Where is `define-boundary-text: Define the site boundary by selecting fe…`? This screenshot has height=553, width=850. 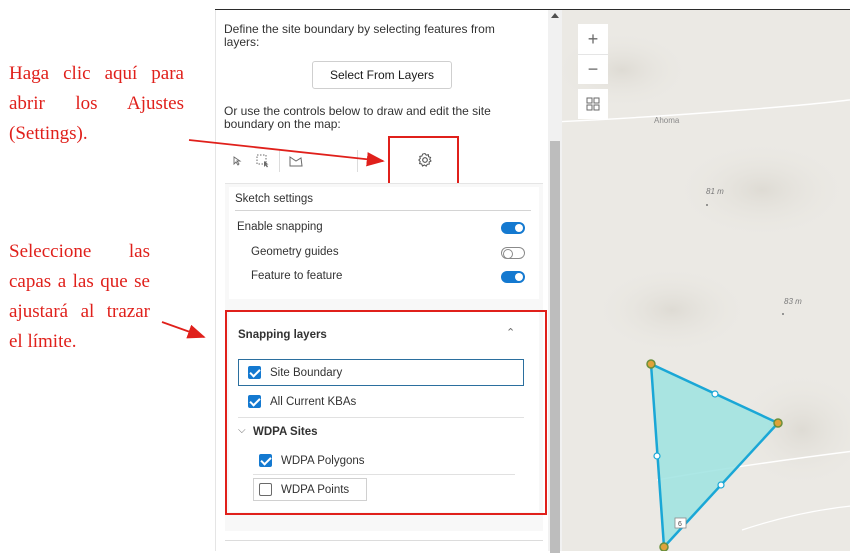 define-boundary-text: Define the site boundary by selecting fe… is located at coordinates (359, 35).